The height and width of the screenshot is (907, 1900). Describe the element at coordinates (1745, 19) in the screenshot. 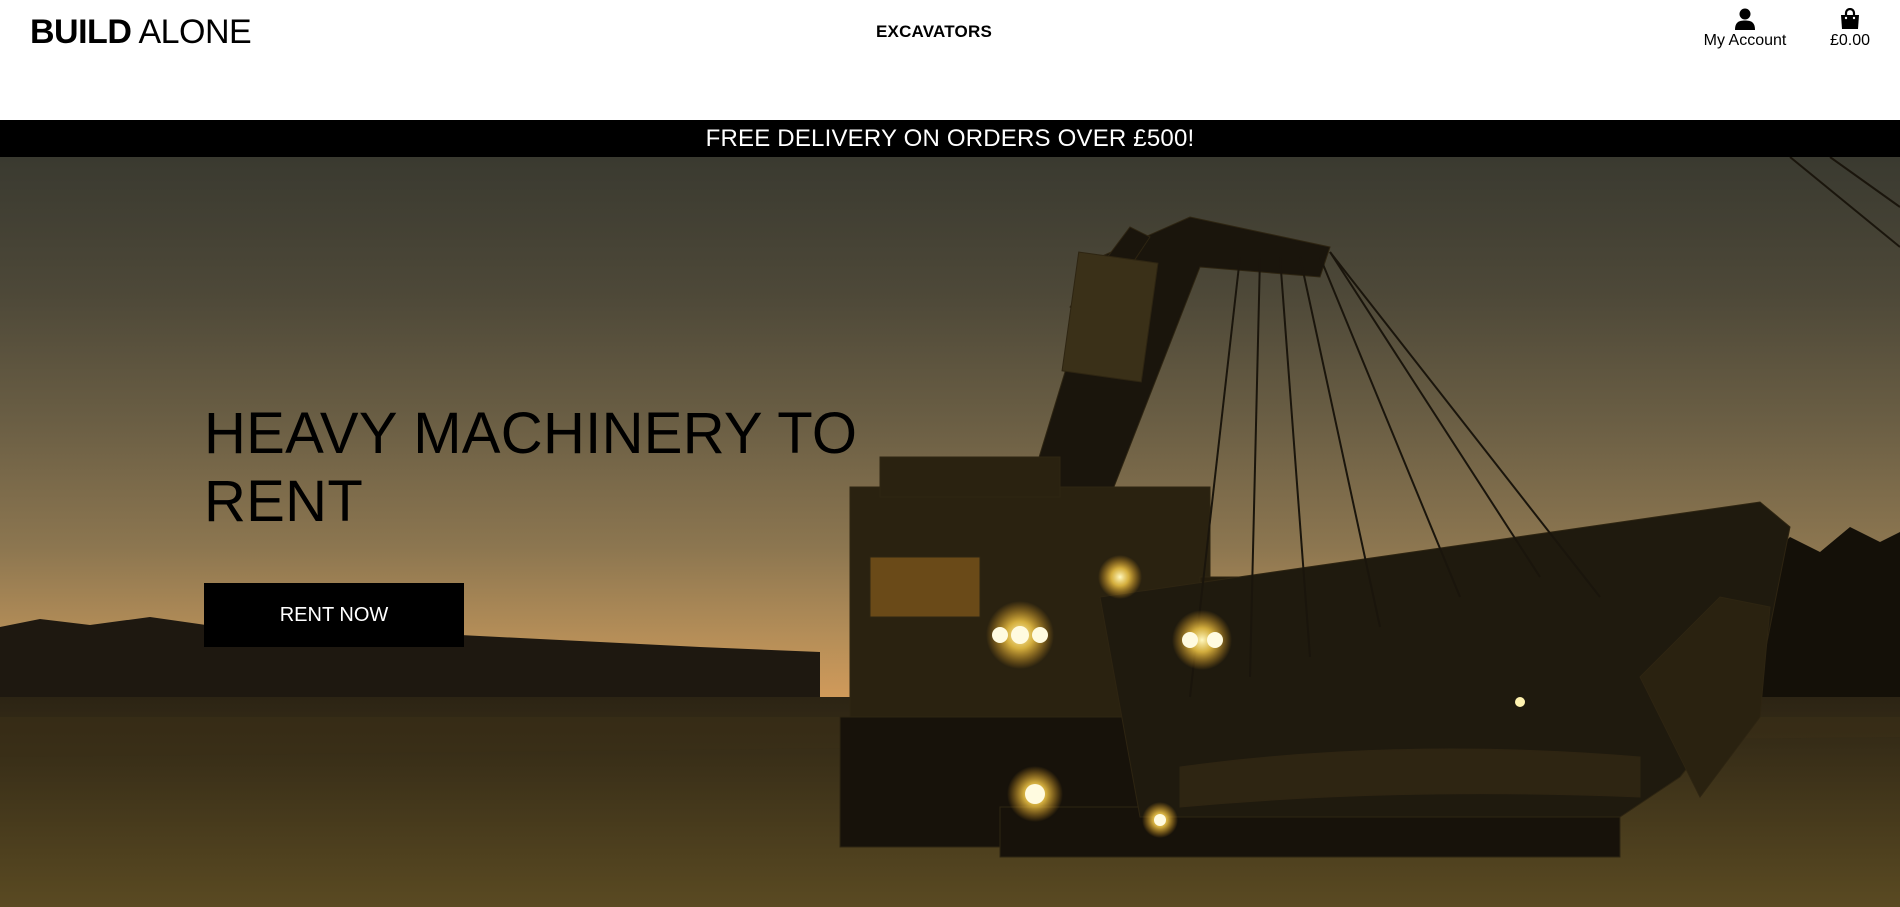

I see `user-icon` at that location.